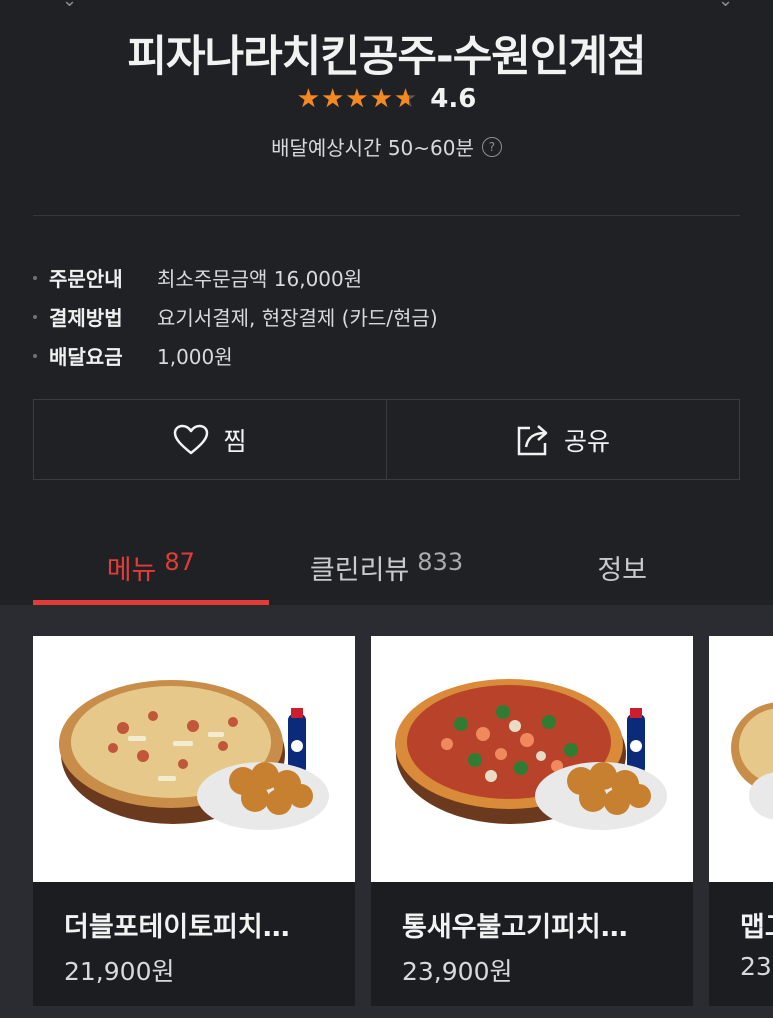 Image resolution: width=773 pixels, height=1018 pixels. I want to click on info-label: 결제방법, so click(86, 318).